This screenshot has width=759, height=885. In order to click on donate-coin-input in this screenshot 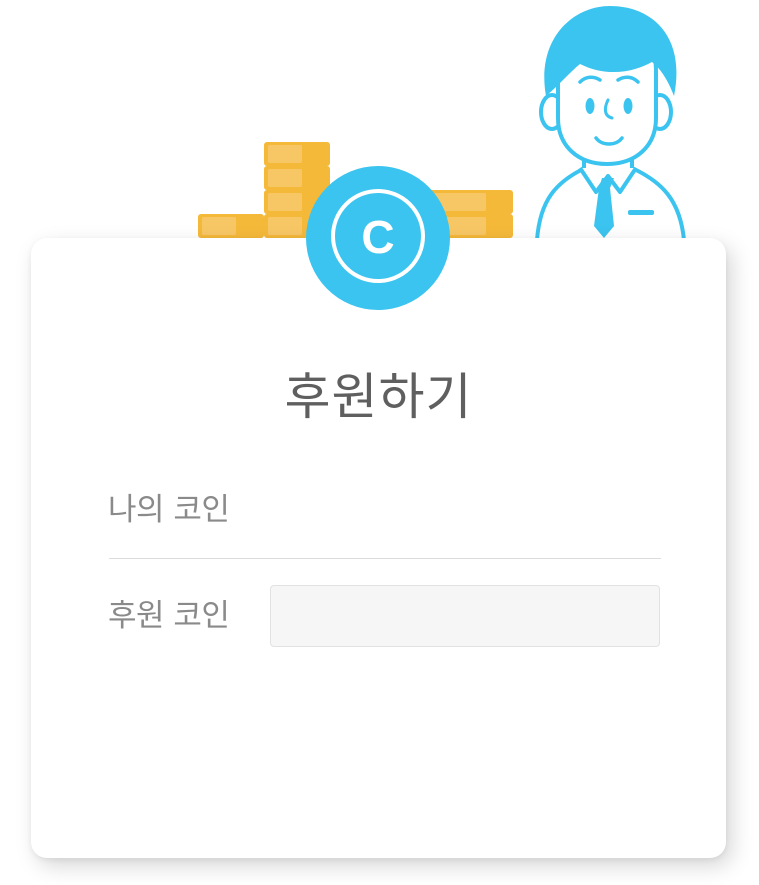, I will do `click(465, 616)`.